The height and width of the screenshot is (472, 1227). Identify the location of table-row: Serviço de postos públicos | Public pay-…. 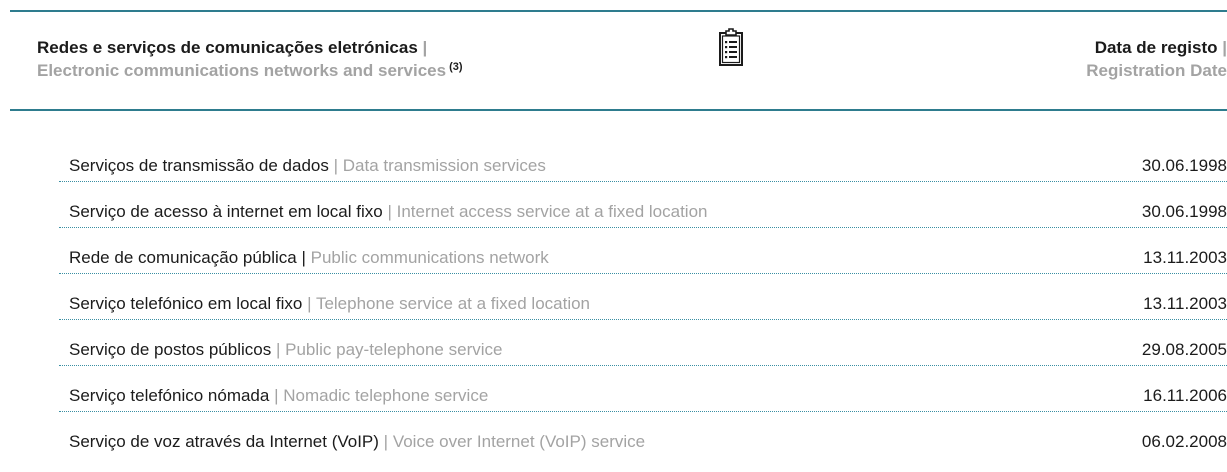
(643, 343).